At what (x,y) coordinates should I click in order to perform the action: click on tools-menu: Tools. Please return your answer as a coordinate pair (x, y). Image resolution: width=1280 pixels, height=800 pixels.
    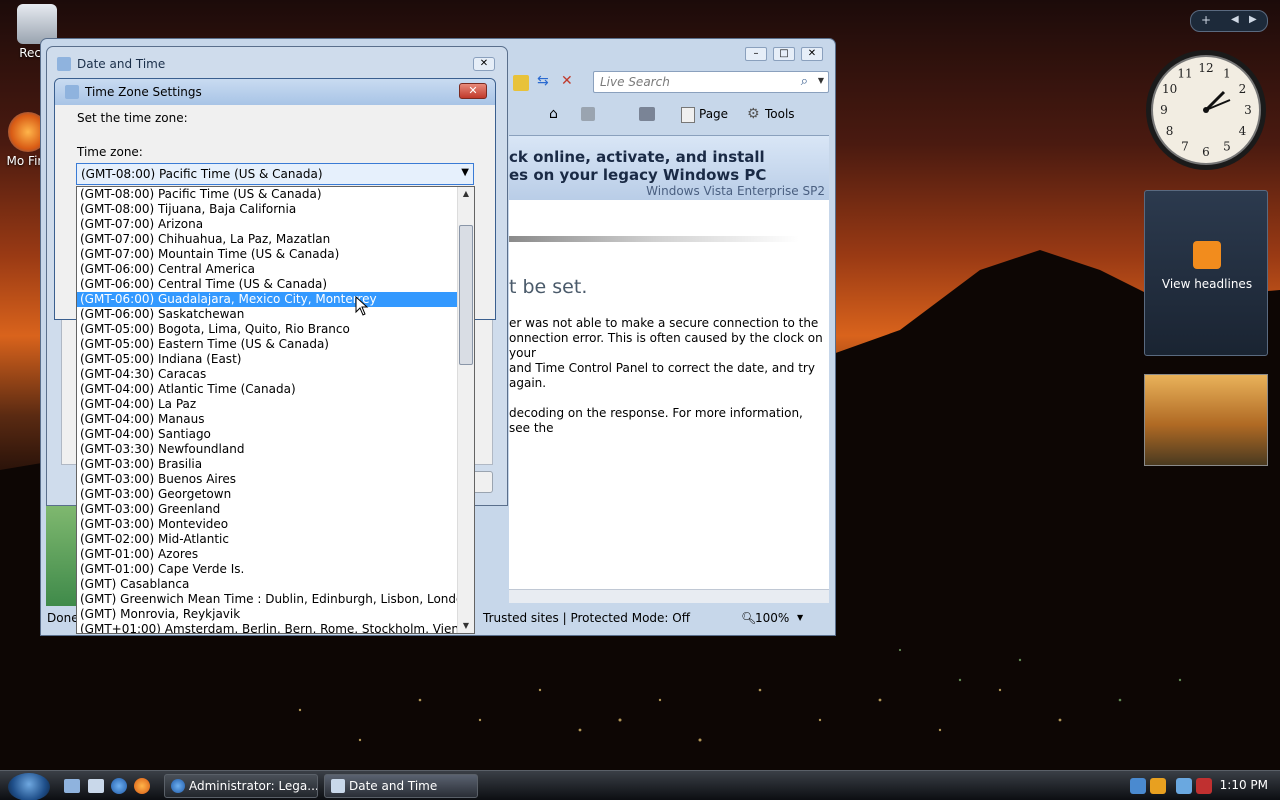
    Looking at the image, I should click on (780, 114).